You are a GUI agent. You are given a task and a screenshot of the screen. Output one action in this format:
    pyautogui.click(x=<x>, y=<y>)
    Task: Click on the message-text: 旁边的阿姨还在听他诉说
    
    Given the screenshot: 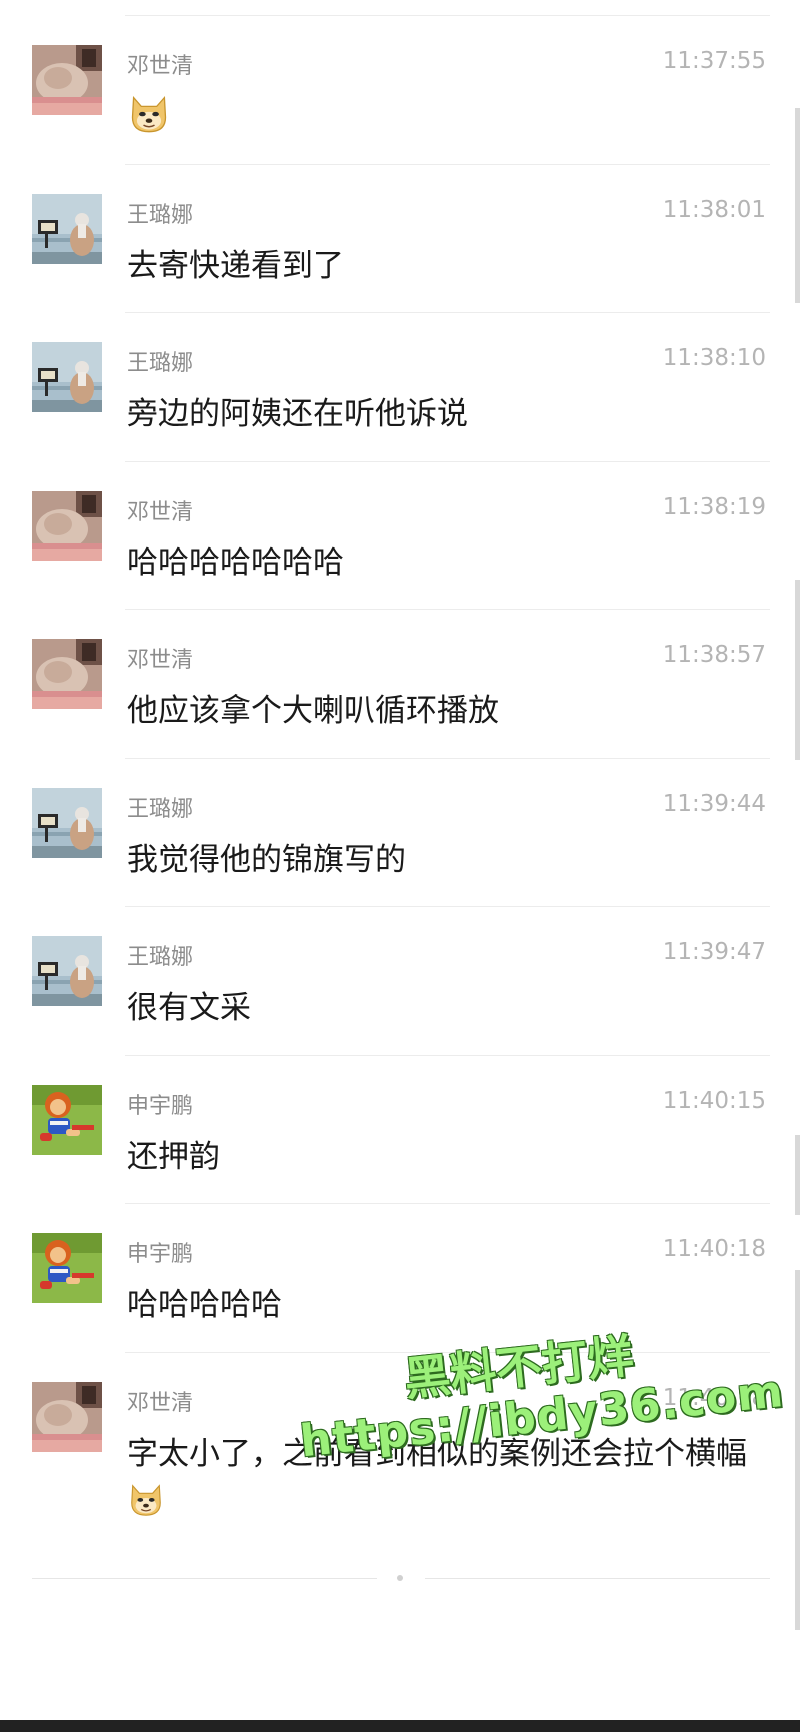 What is the action you would take?
    pyautogui.click(x=297, y=414)
    